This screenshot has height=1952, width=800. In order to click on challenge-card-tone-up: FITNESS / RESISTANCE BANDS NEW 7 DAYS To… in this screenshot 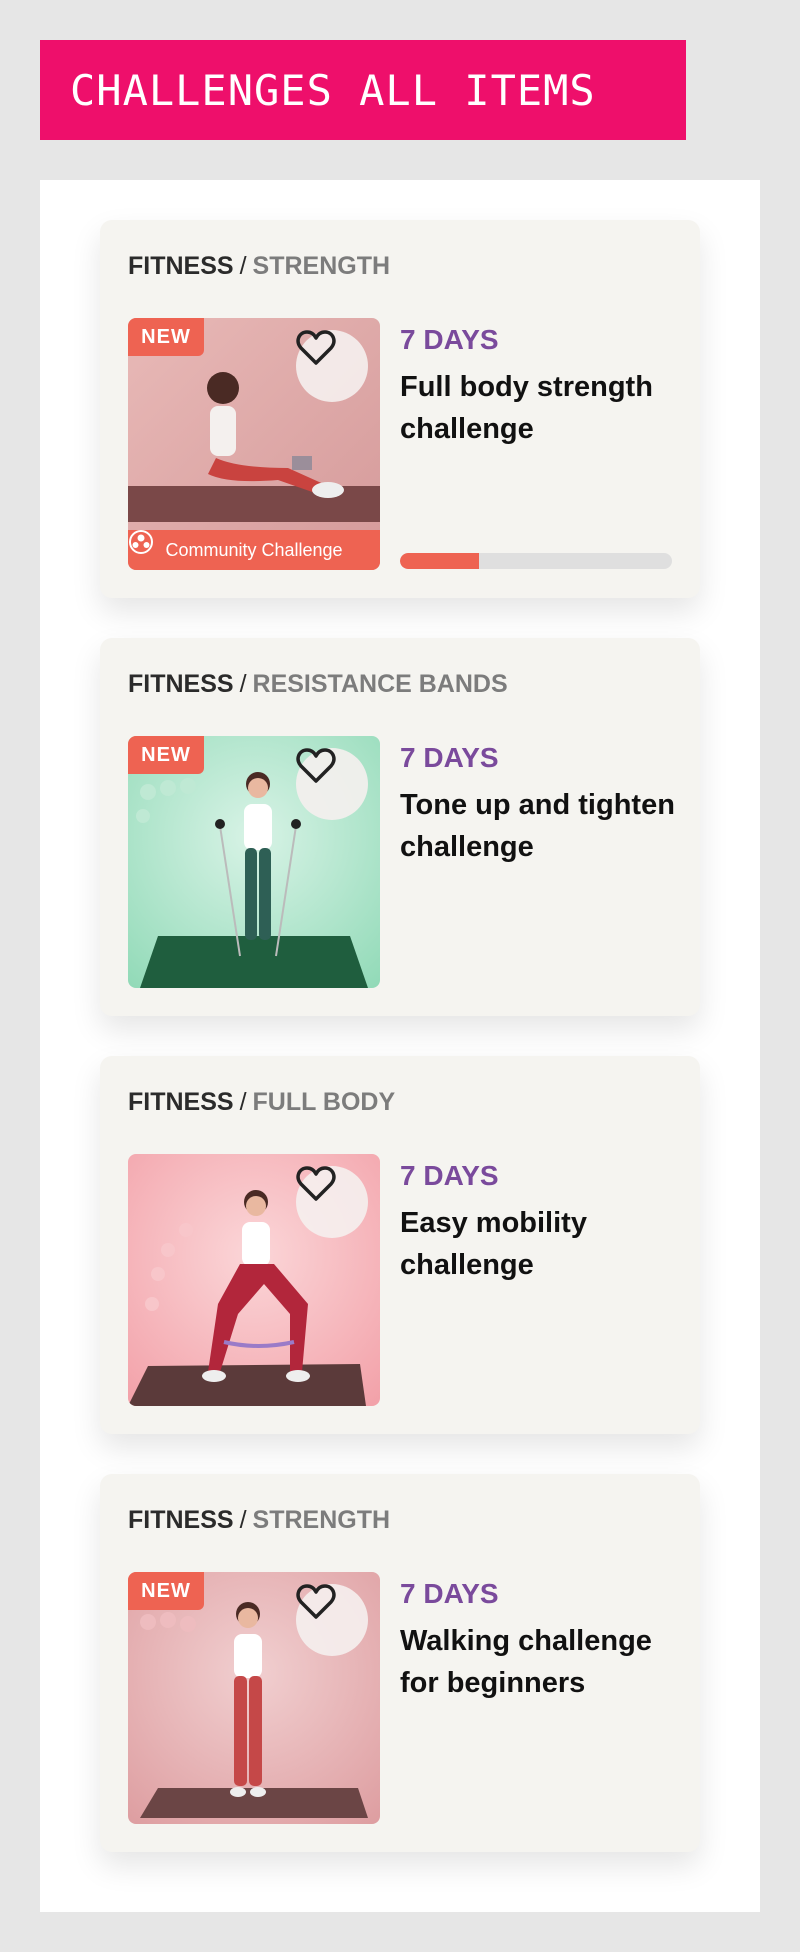, I will do `click(400, 827)`.